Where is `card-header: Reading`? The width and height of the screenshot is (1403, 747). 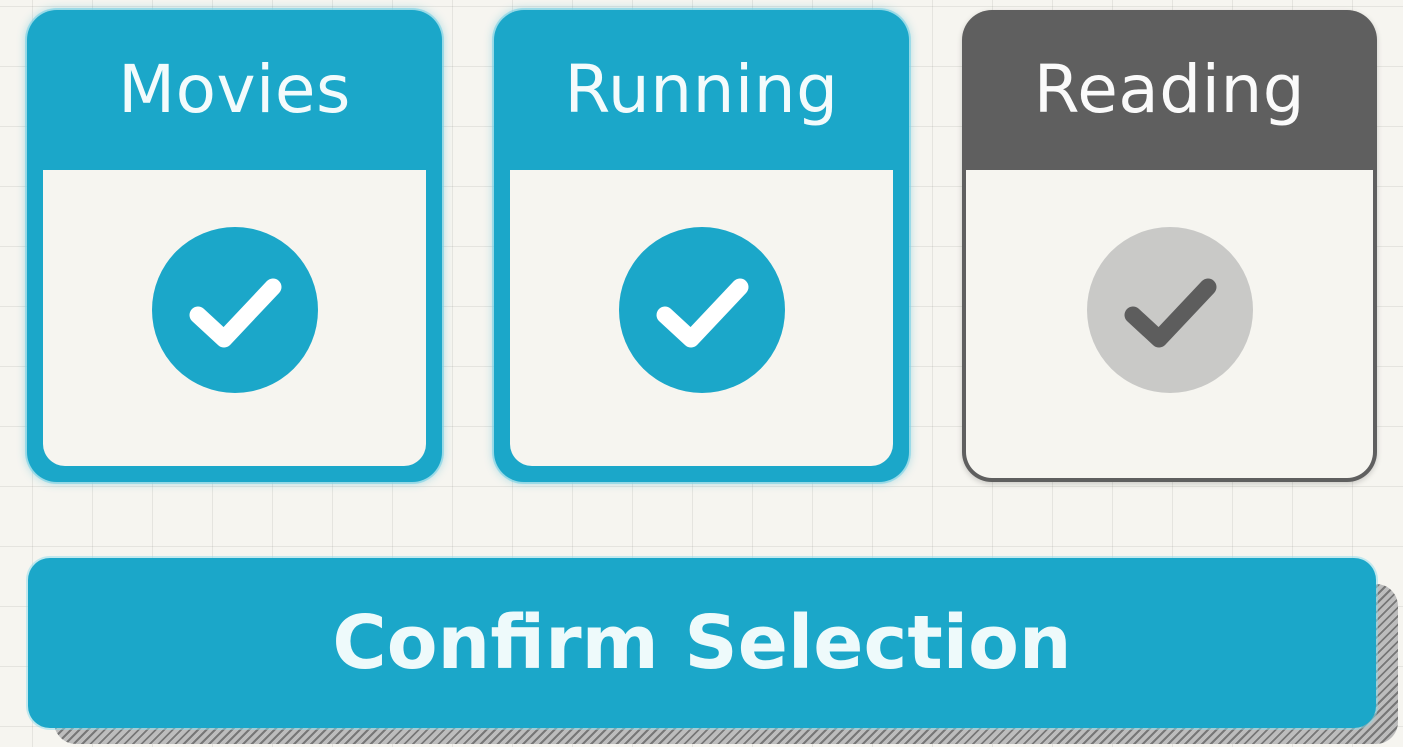 card-header: Reading is located at coordinates (1169, 90).